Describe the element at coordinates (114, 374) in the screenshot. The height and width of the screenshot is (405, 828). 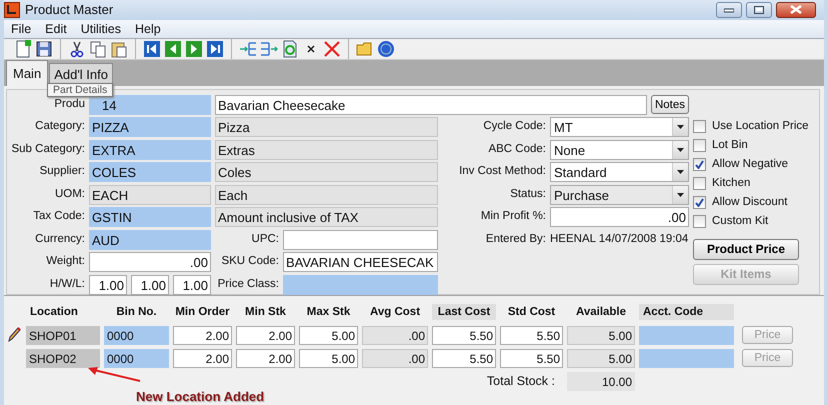
I see `arrow` at that location.